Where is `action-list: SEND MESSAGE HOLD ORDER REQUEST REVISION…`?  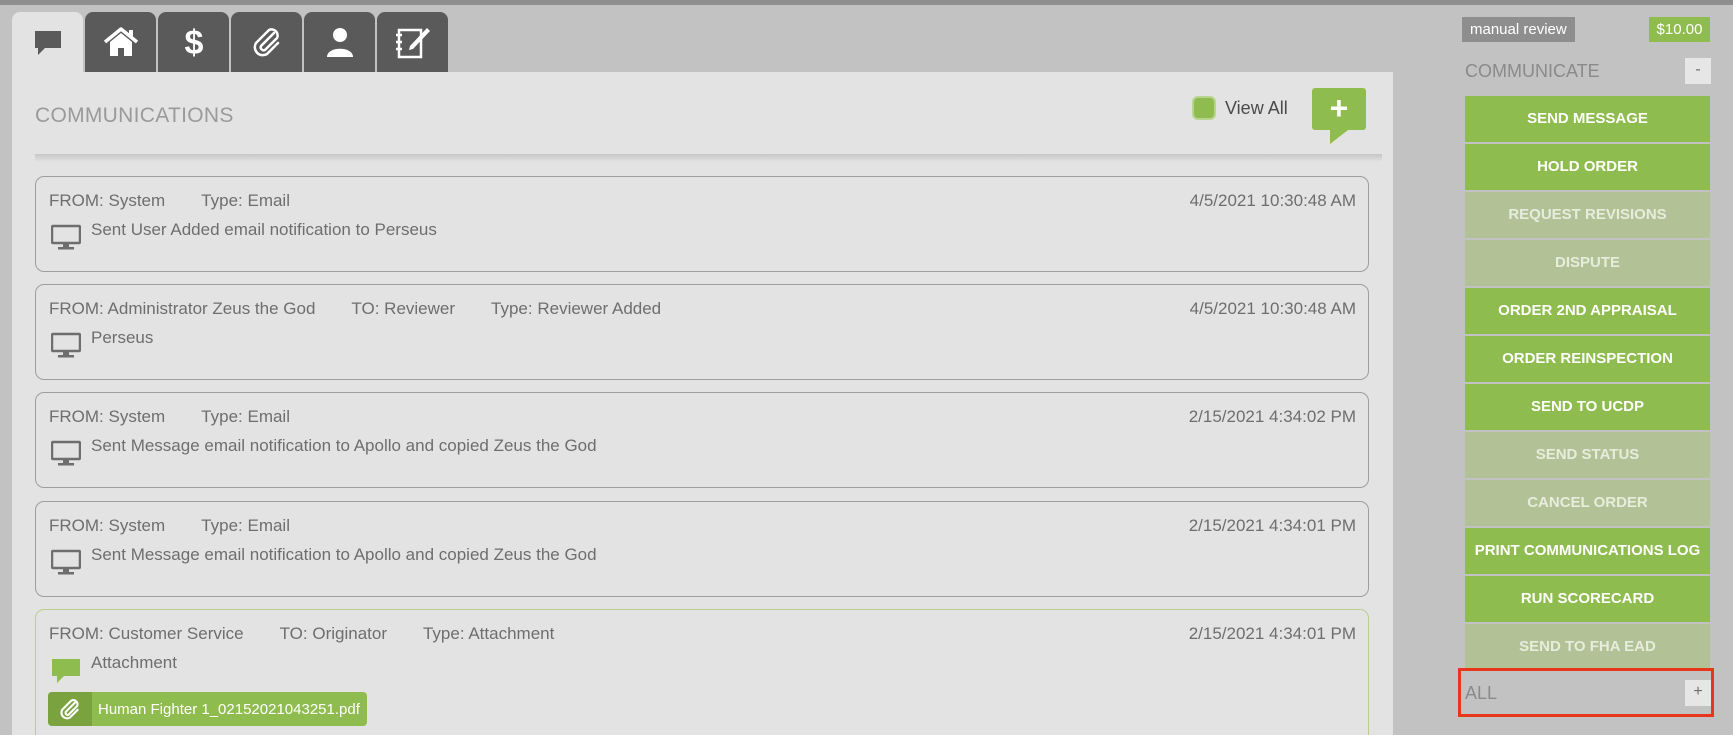 action-list: SEND MESSAGE HOLD ORDER REQUEST REVISION… is located at coordinates (1587, 384).